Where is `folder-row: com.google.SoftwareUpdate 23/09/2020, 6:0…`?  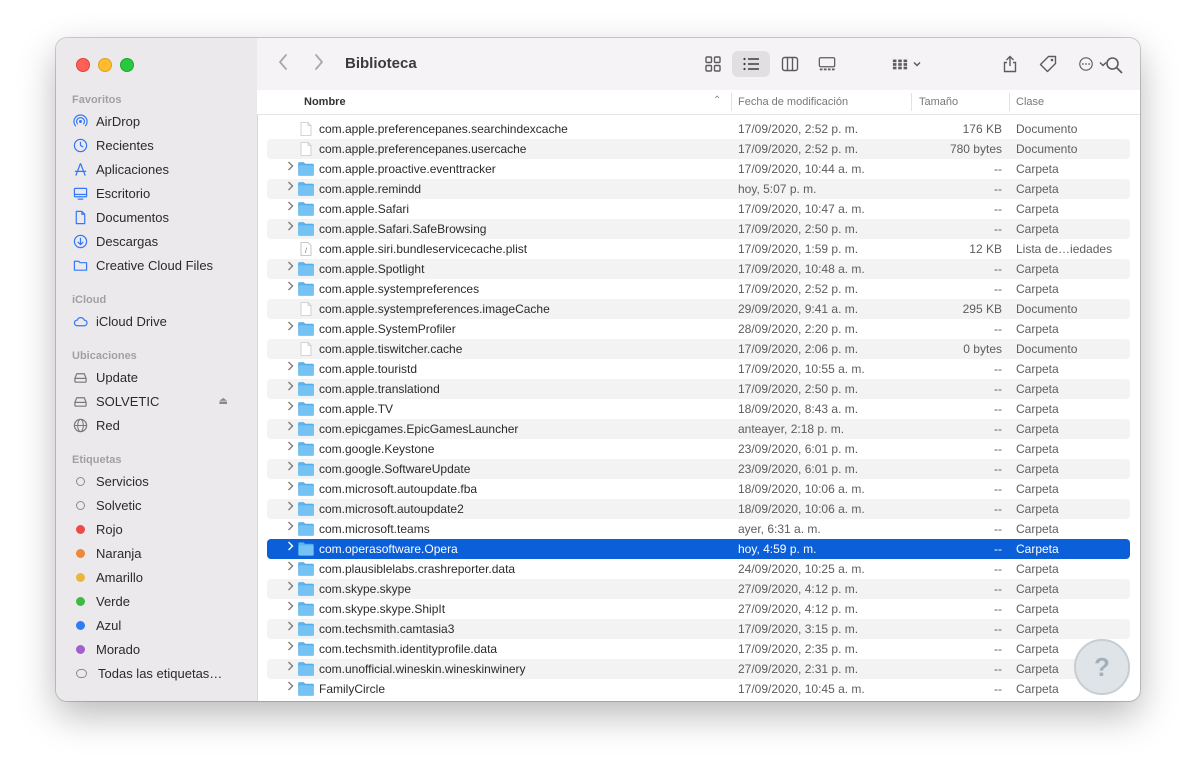 folder-row: com.google.SoftwareUpdate 23/09/2020, 6:0… is located at coordinates (698, 469).